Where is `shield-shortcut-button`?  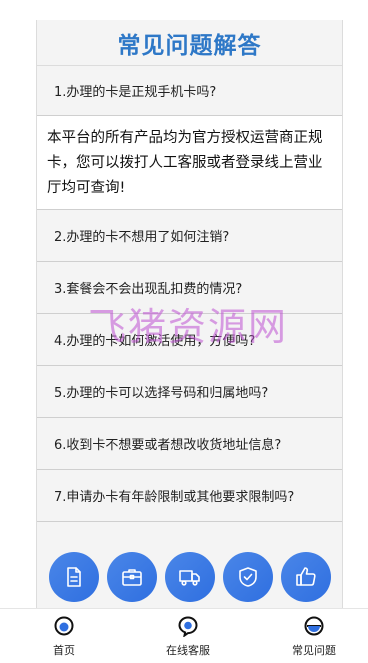
shield-shortcut-button is located at coordinates (248, 577).